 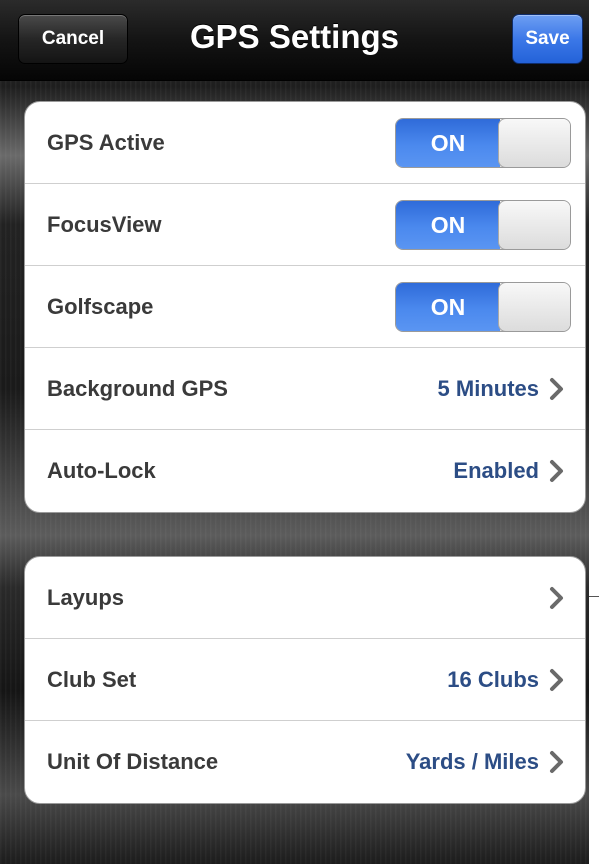 I want to click on row-value: Enabled, so click(x=496, y=470).